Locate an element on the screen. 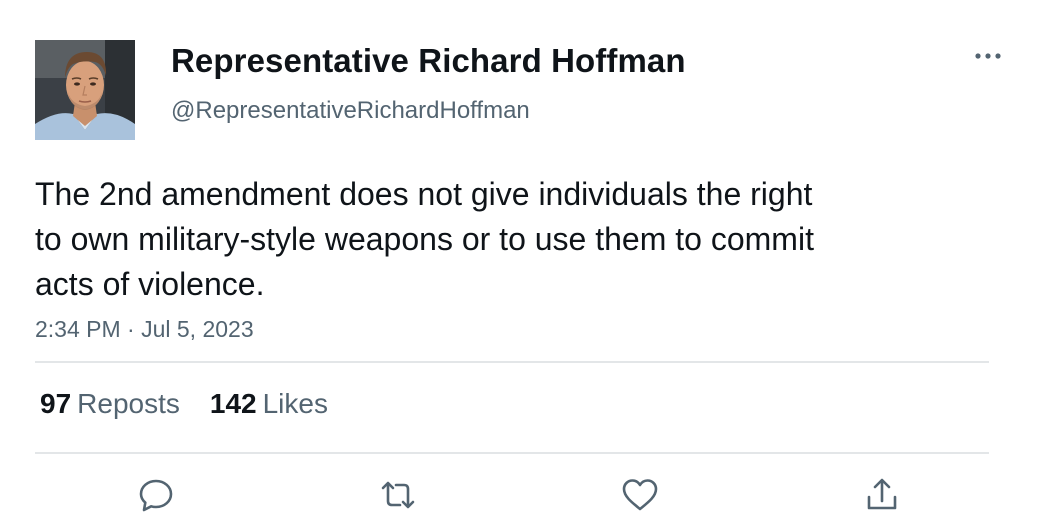 The image size is (1050, 525). tweet-timestamp: 2:34 PM · Jul 5, 2023 is located at coordinates (144, 329).